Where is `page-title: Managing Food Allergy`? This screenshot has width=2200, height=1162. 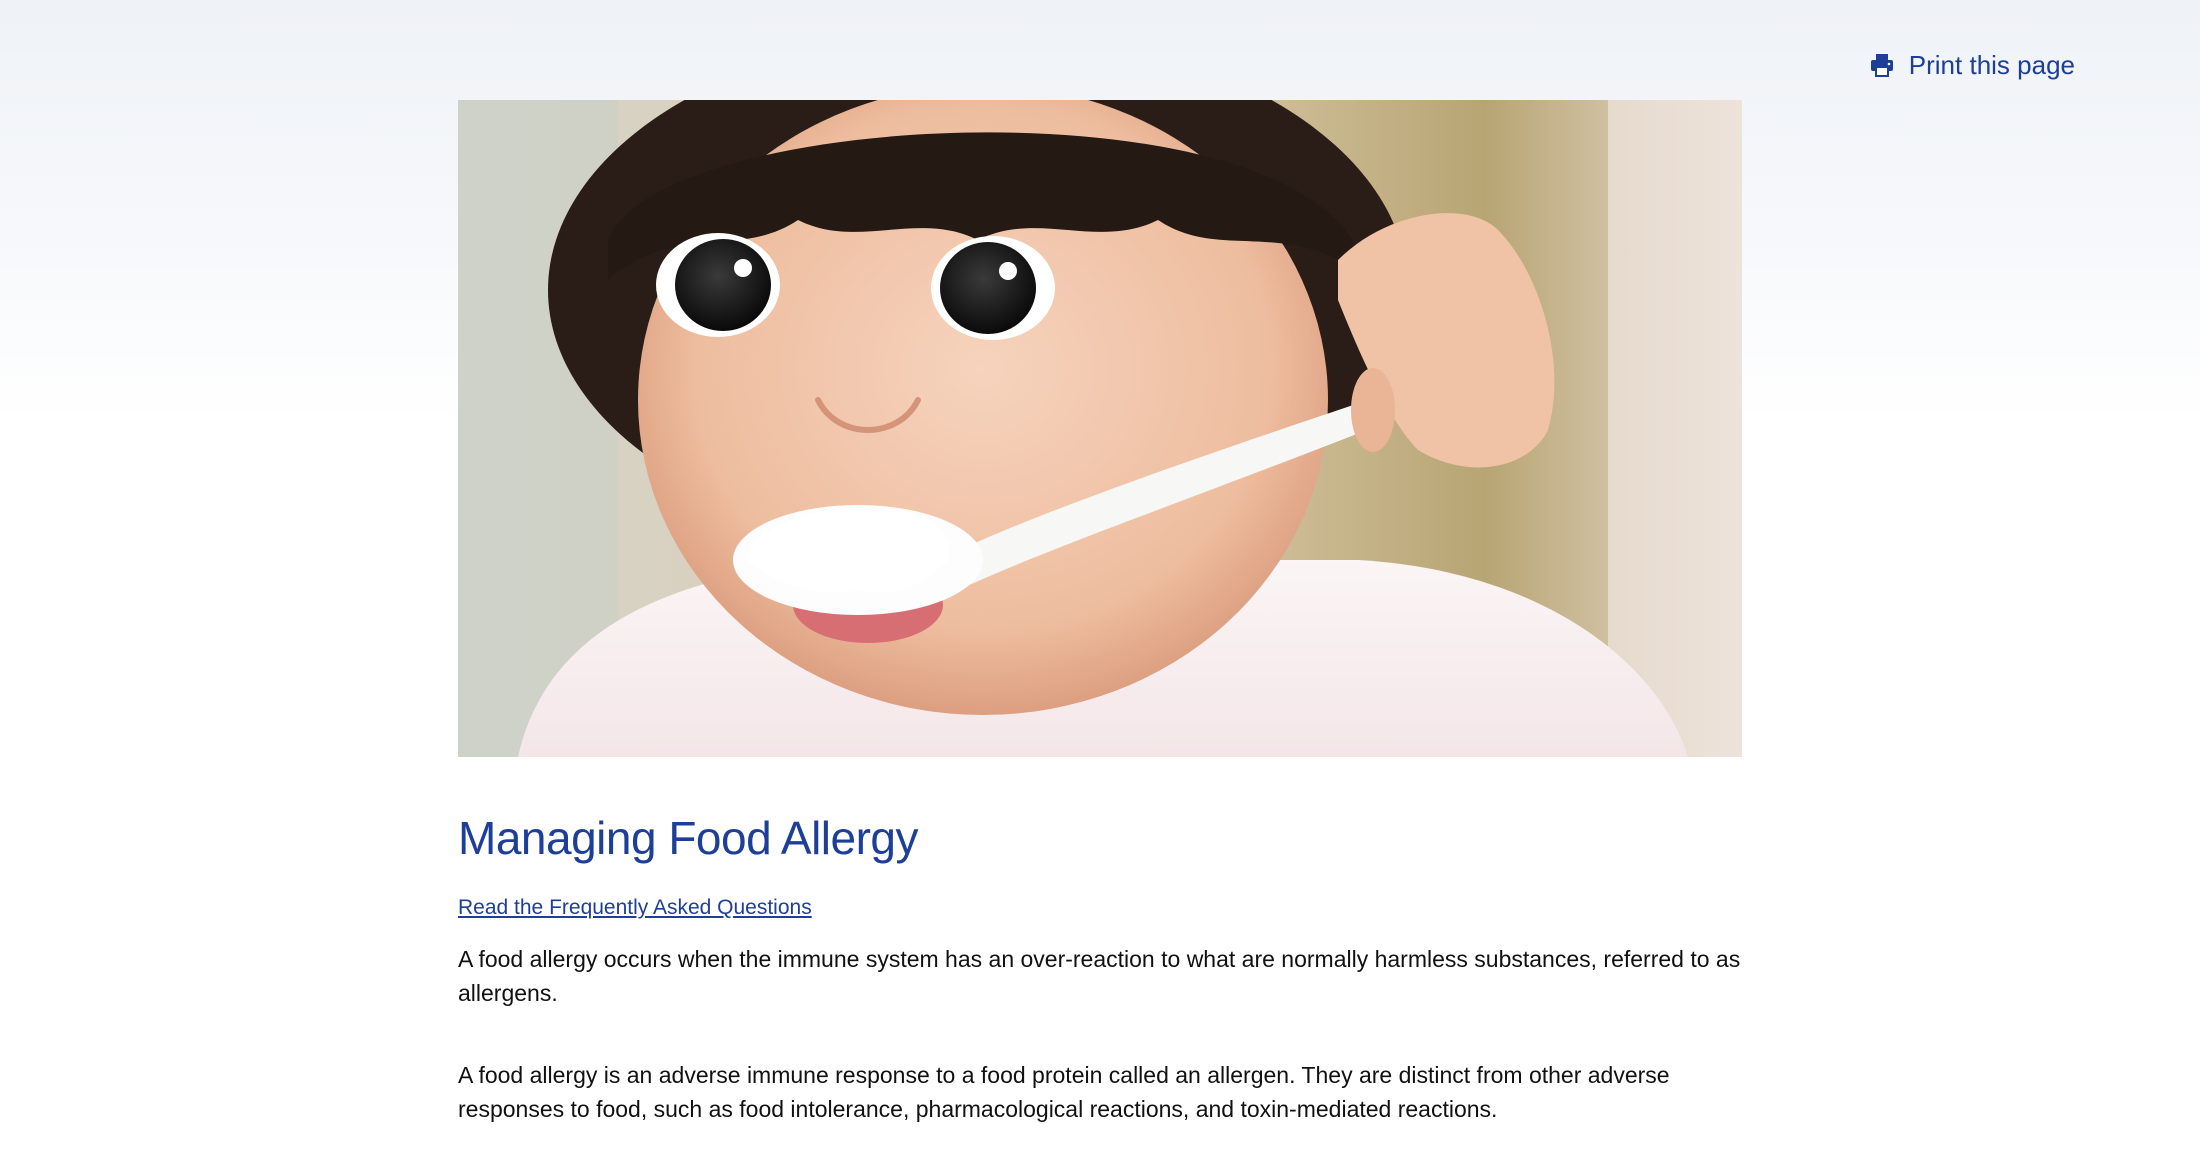
page-title: Managing Food Allergy is located at coordinates (688, 838).